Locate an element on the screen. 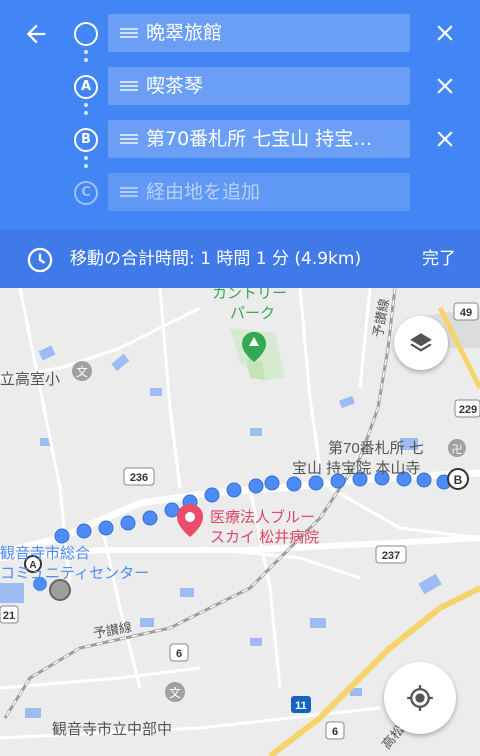  temple-label-line2: 宝山 持宝院 本山寺 is located at coordinates (356, 468).